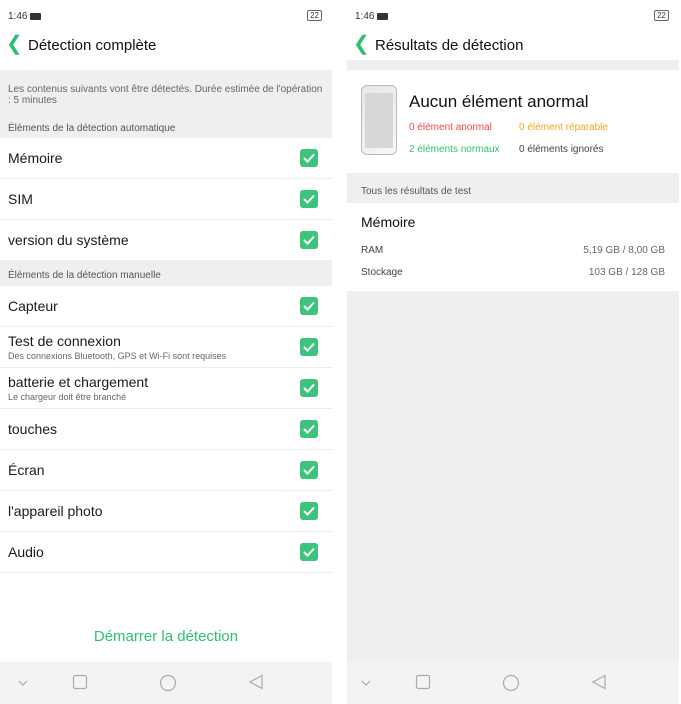 The image size is (681, 704). What do you see at coordinates (499, 101) in the screenshot?
I see `result-title: Aucun élément anormal` at bounding box center [499, 101].